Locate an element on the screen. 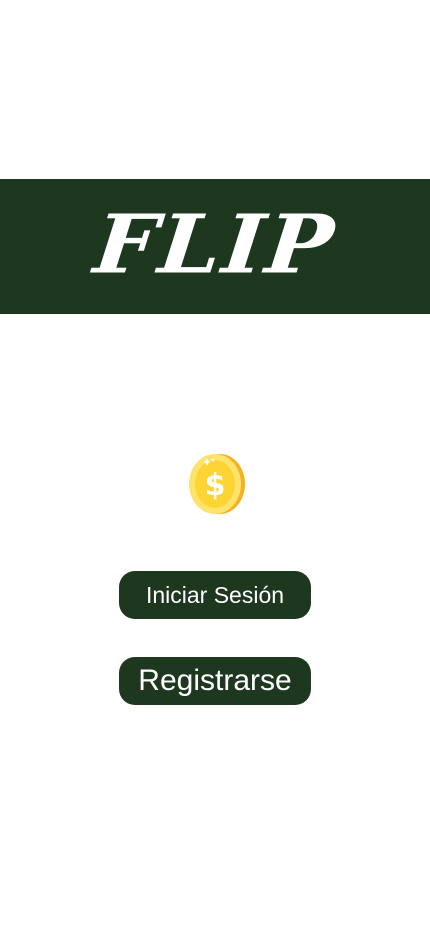  login-button: Iniciar Sesión is located at coordinates (215, 595).